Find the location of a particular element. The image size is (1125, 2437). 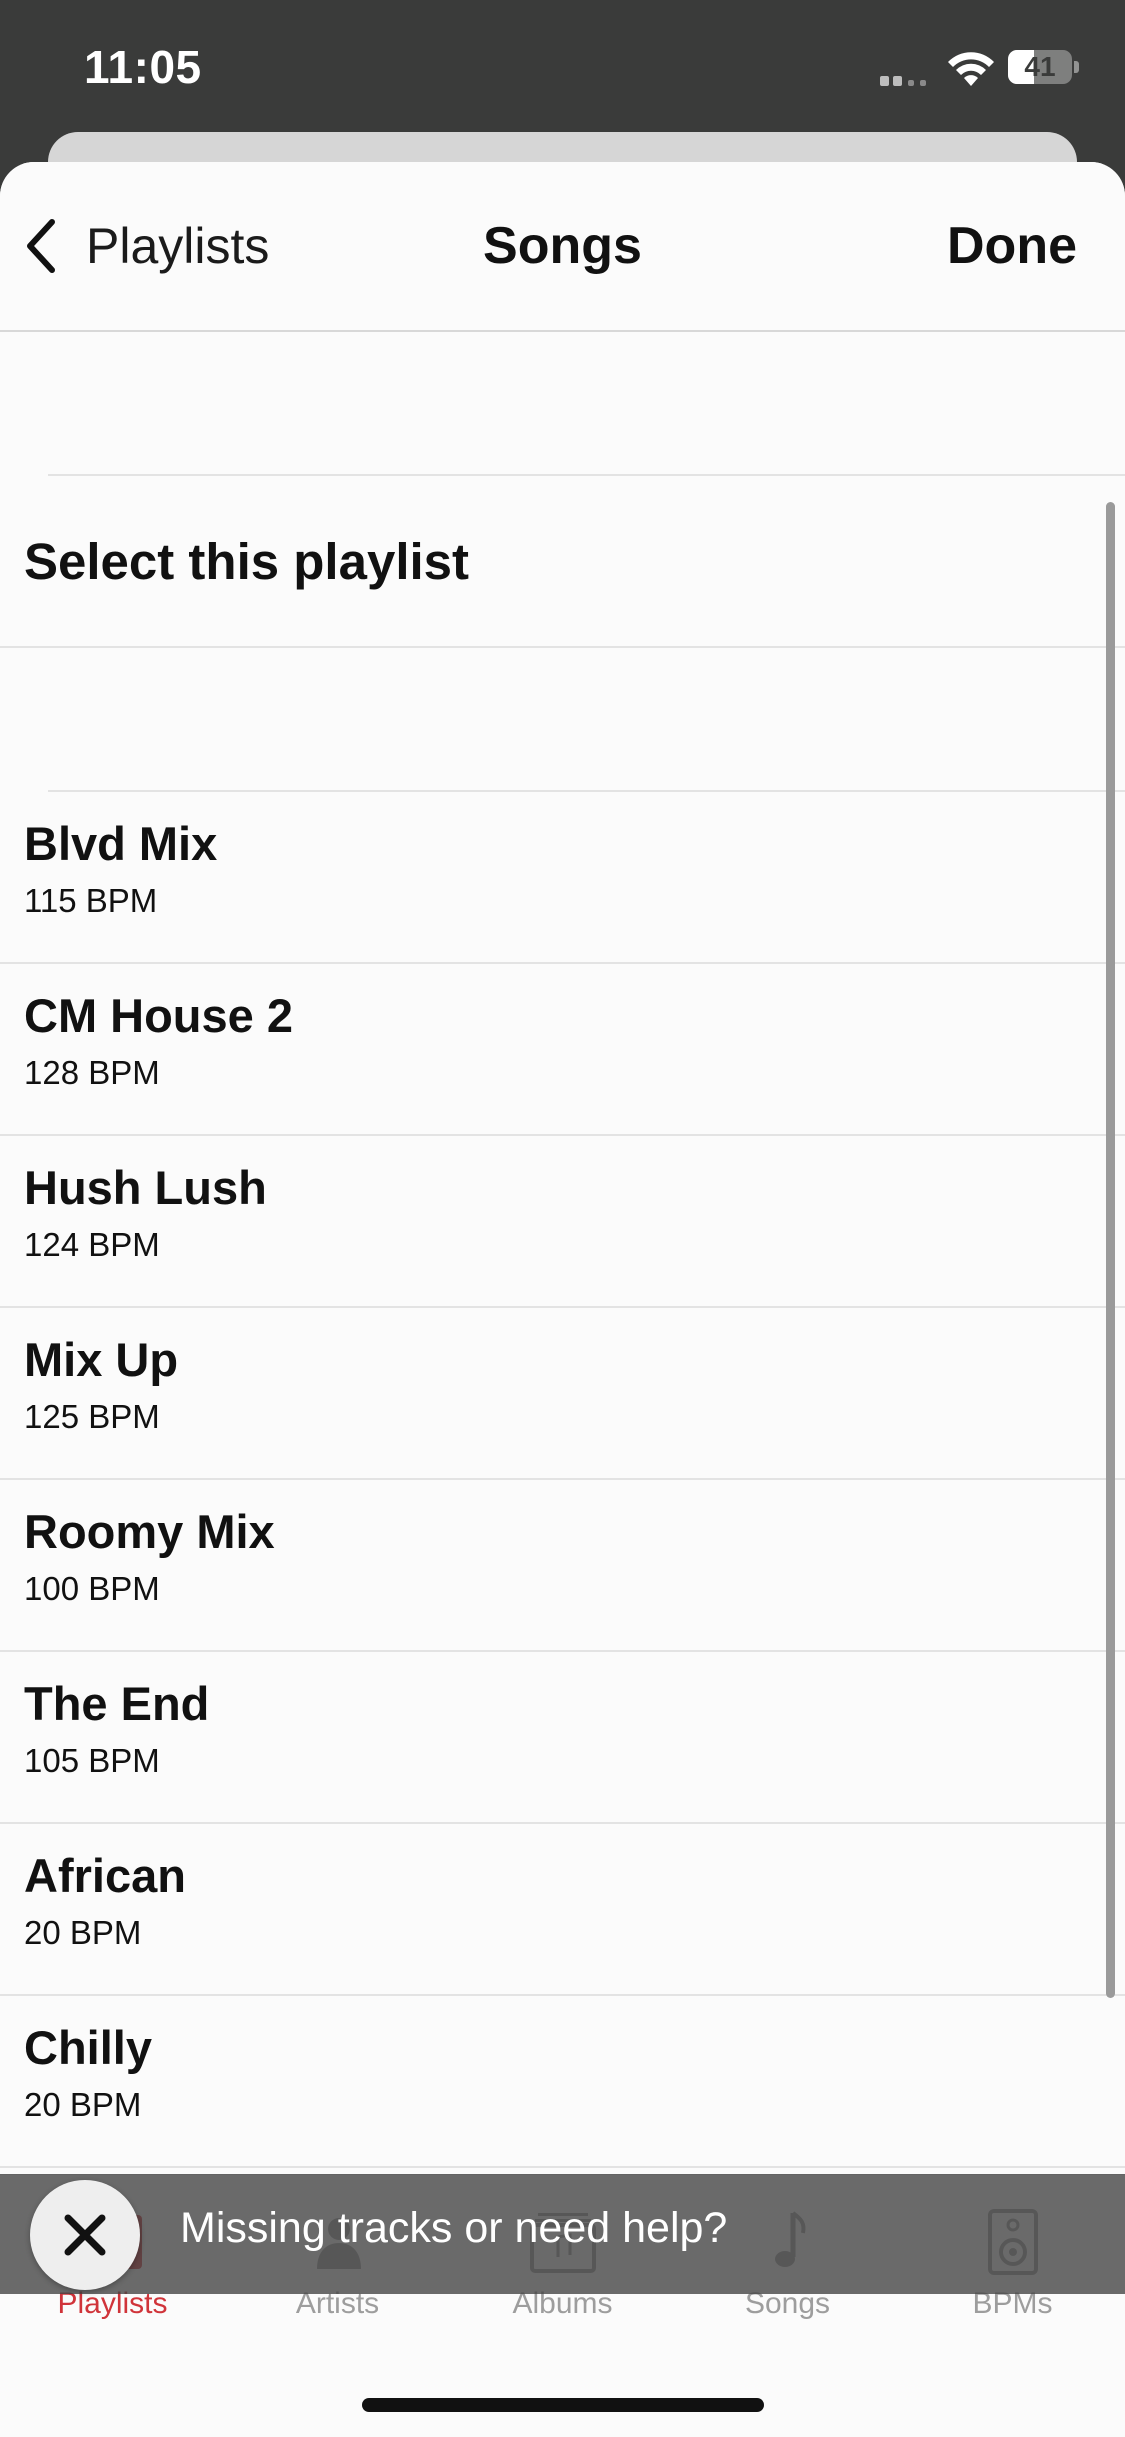

list-item: The End 105 BPM is located at coordinates (562, 1738).